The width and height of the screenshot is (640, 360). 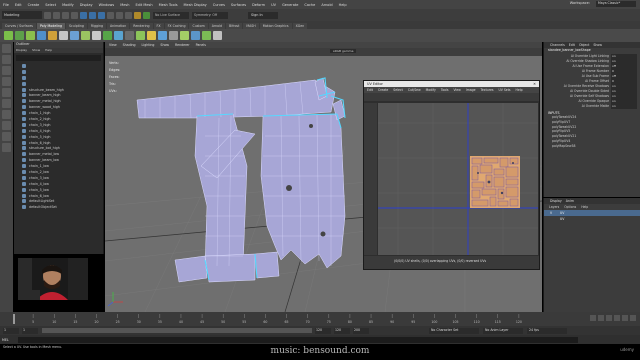 What do you see at coordinates (6, 70) in the screenshot?
I see `paint-select-icon` at bounding box center [6, 70].